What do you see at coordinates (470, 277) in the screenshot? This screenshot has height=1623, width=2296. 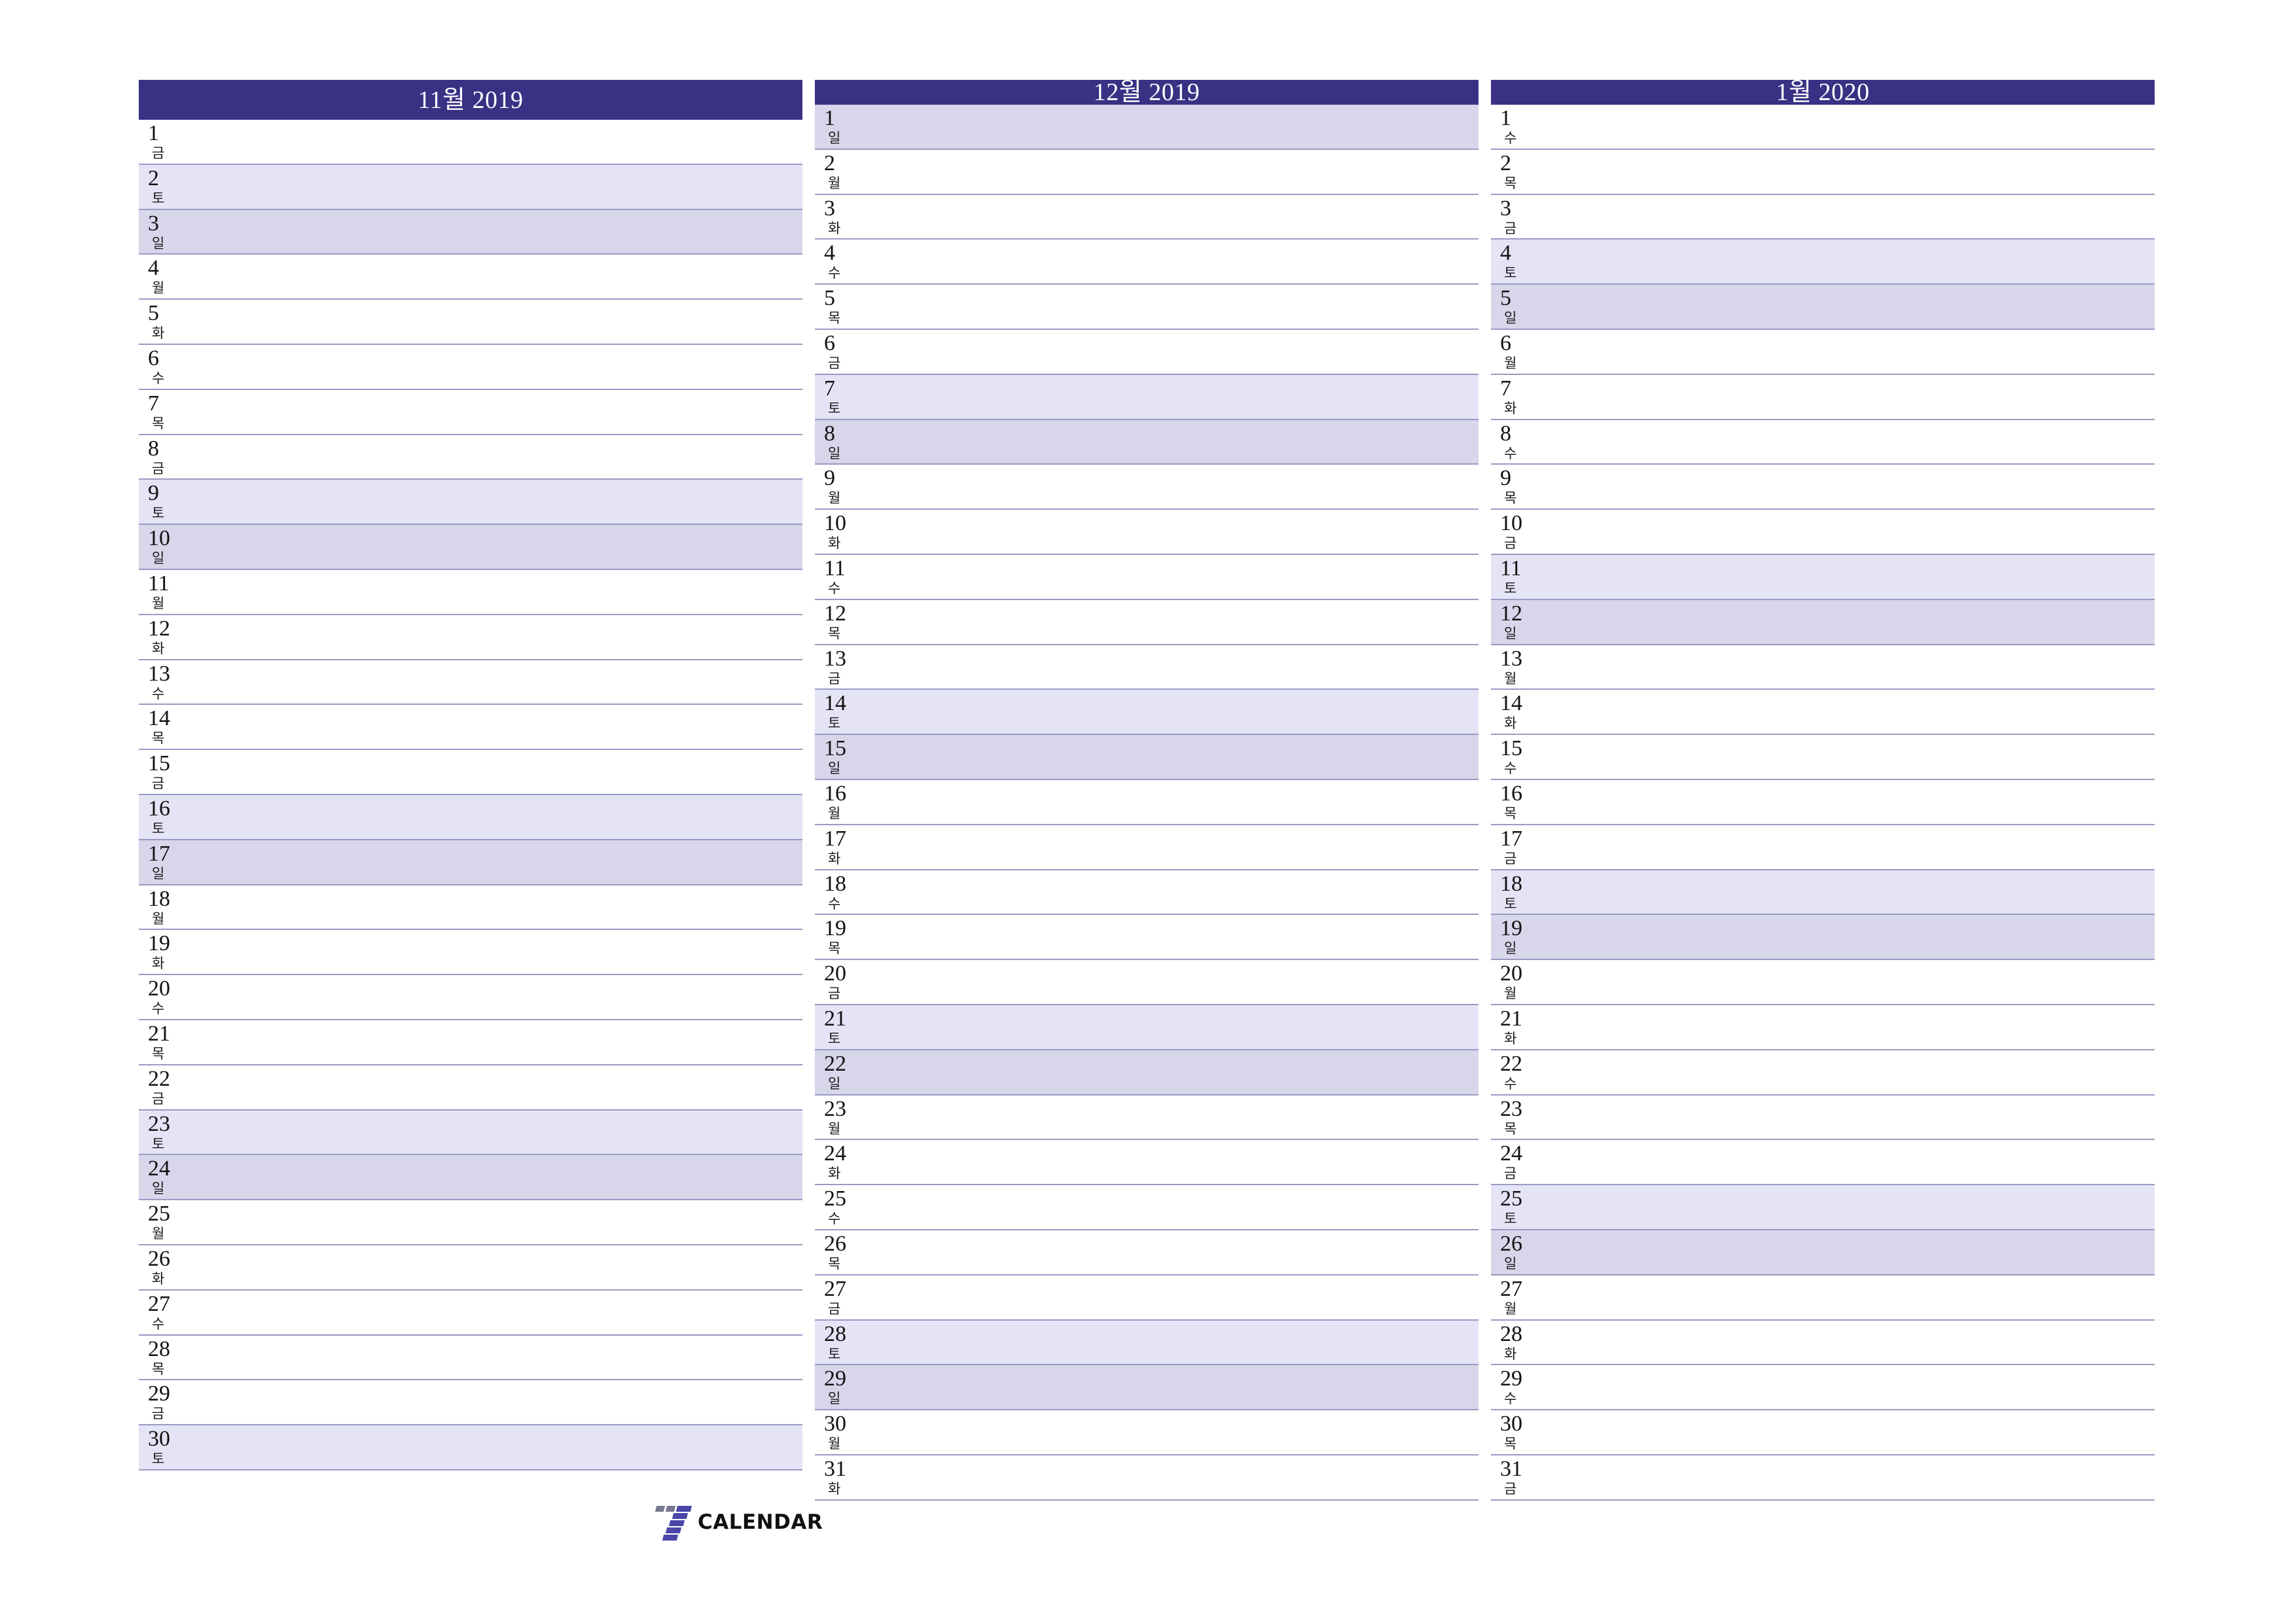 I see `day-row: 4월` at bounding box center [470, 277].